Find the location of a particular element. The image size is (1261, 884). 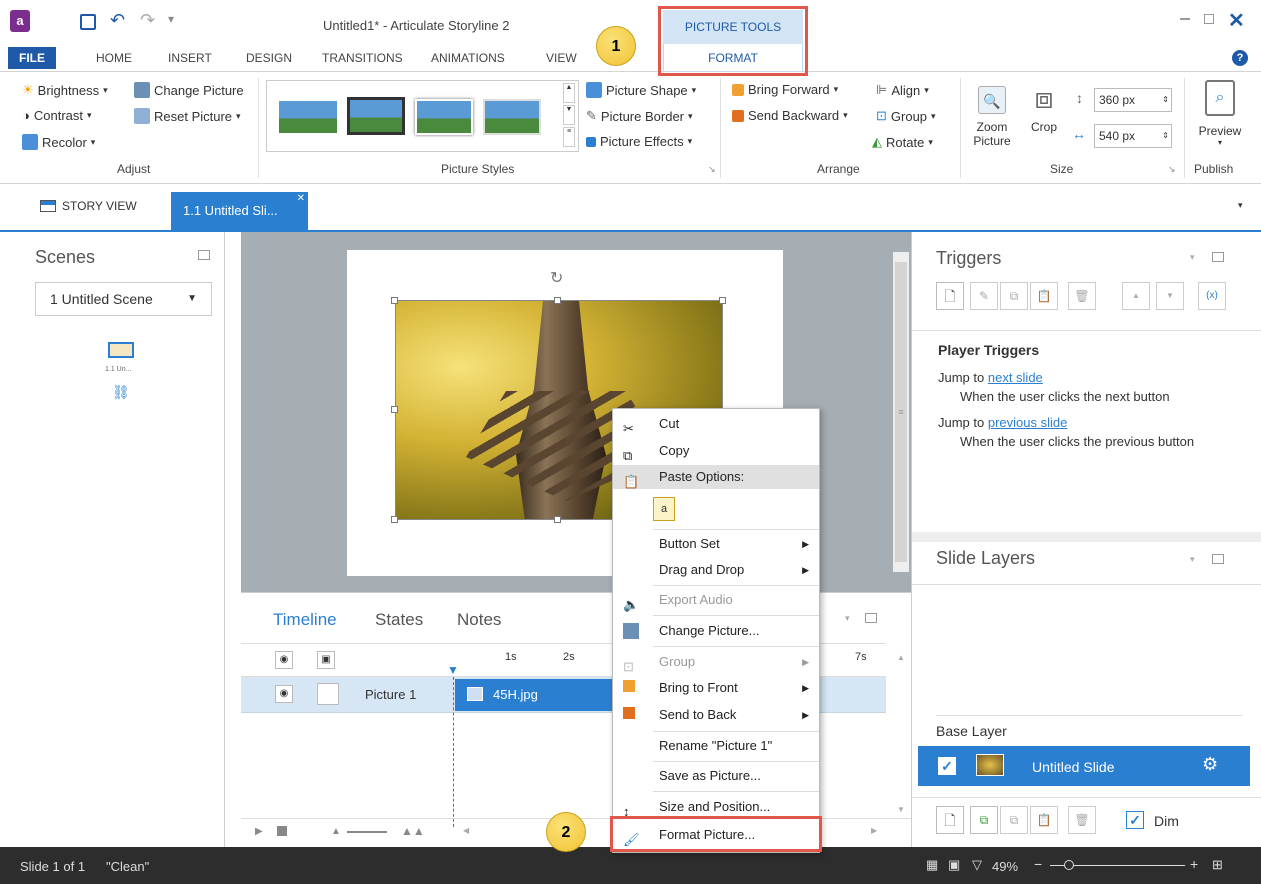

bring-forward-button: Bring Forward ▾ is located at coordinates (785, 89).